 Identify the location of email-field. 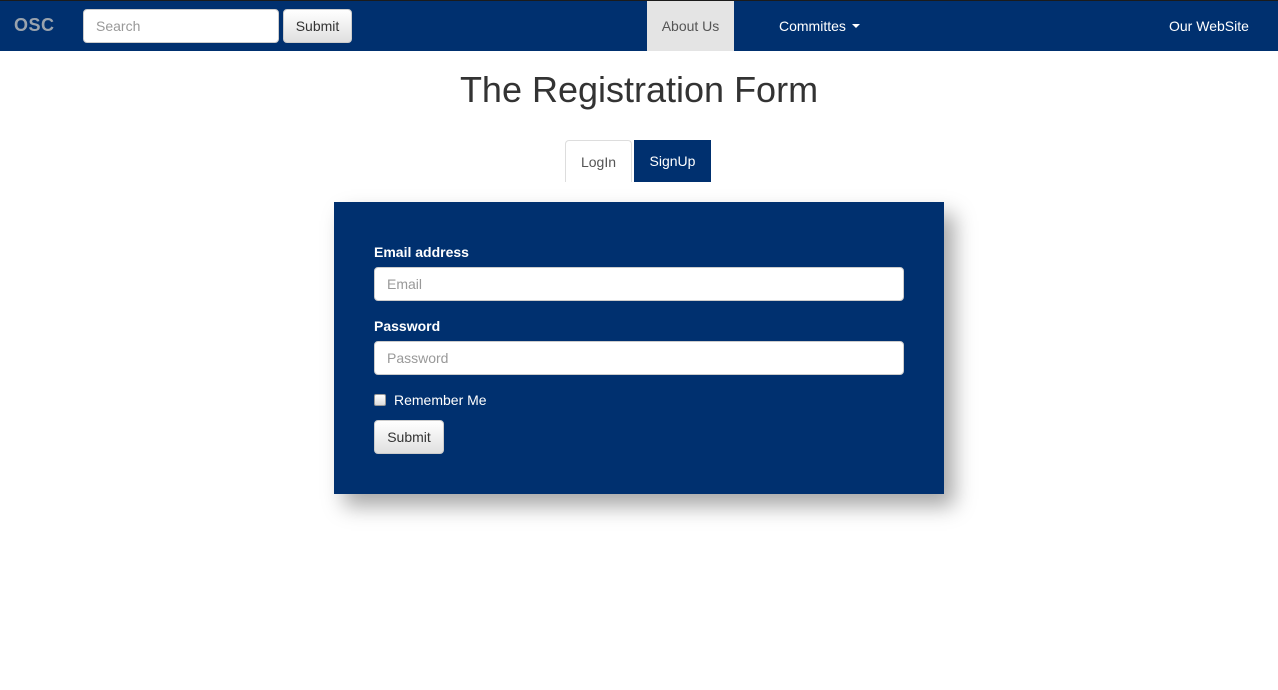
(639, 284).